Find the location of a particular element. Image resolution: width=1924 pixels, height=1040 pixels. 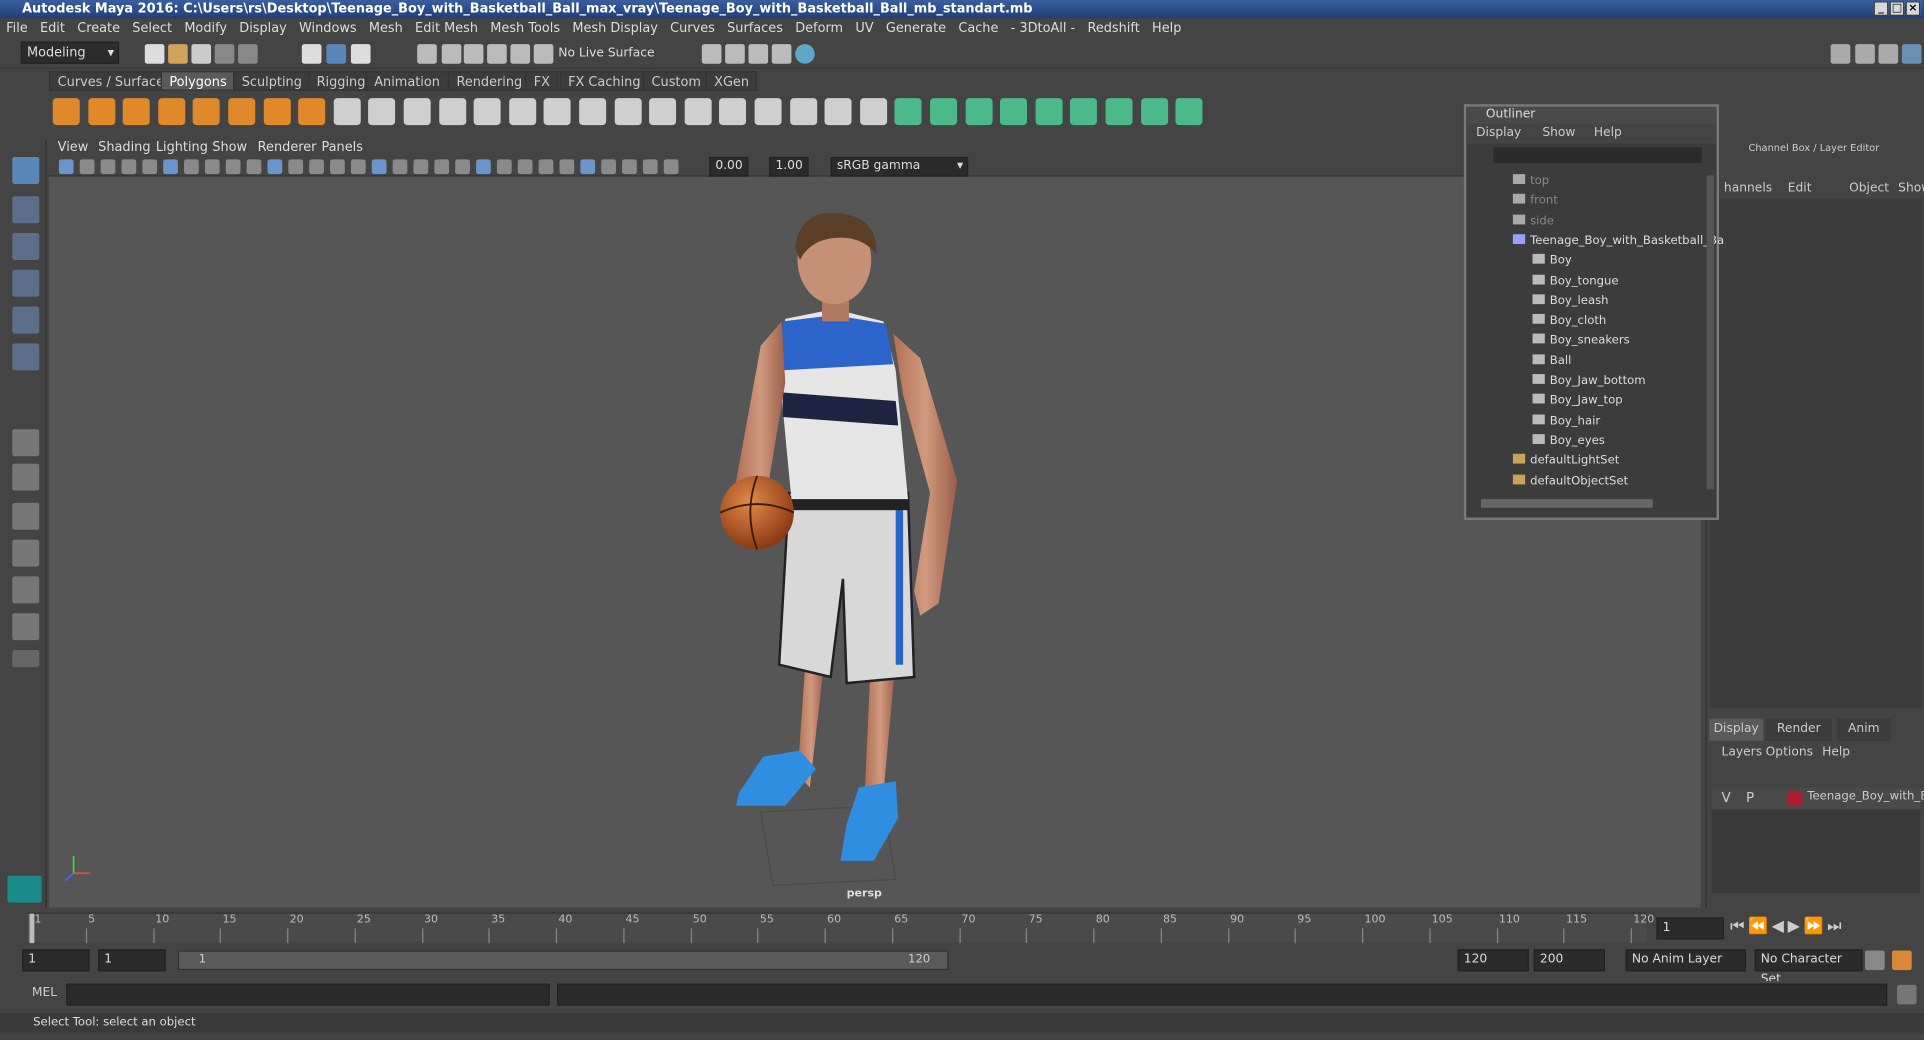

scale-tool-icon is located at coordinates (26, 357).